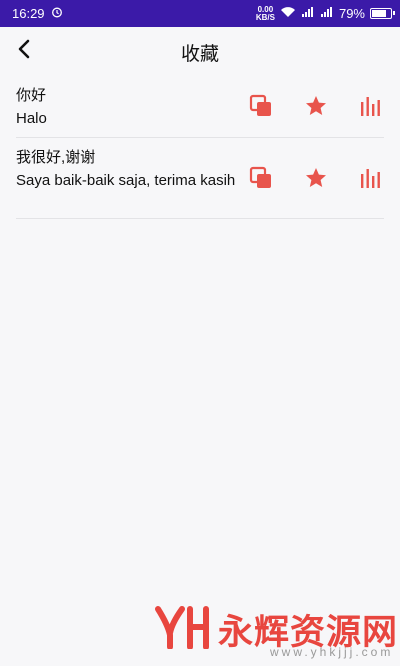 The image size is (400, 666). What do you see at coordinates (182, 629) in the screenshot?
I see `watermark-logo` at bounding box center [182, 629].